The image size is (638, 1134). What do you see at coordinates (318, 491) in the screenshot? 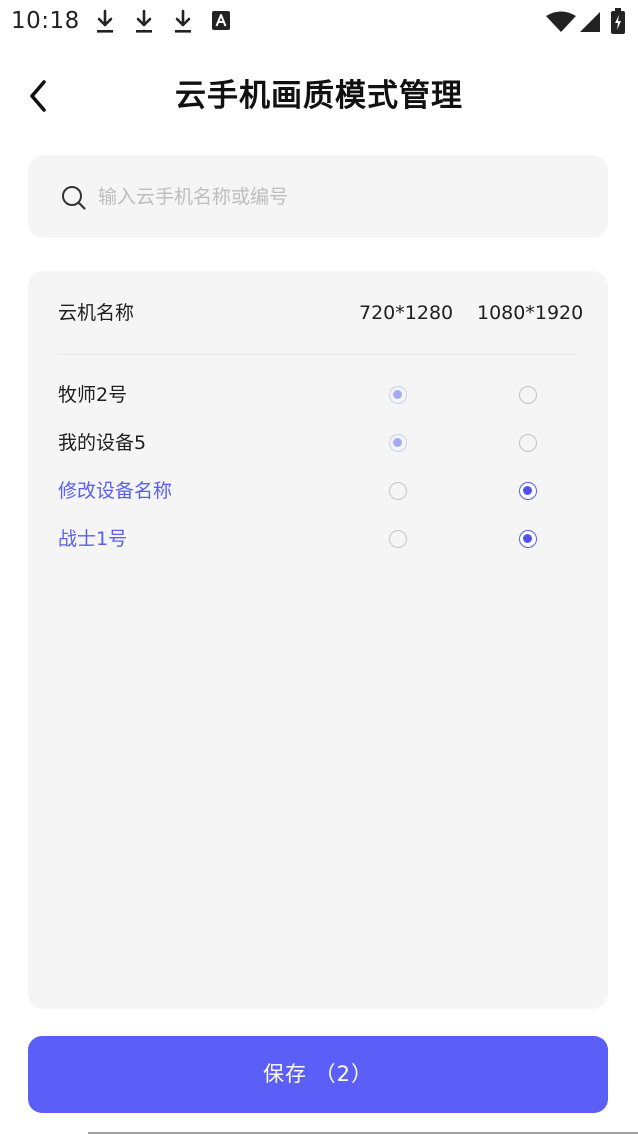
I see `table-row: 修改设备名称` at bounding box center [318, 491].